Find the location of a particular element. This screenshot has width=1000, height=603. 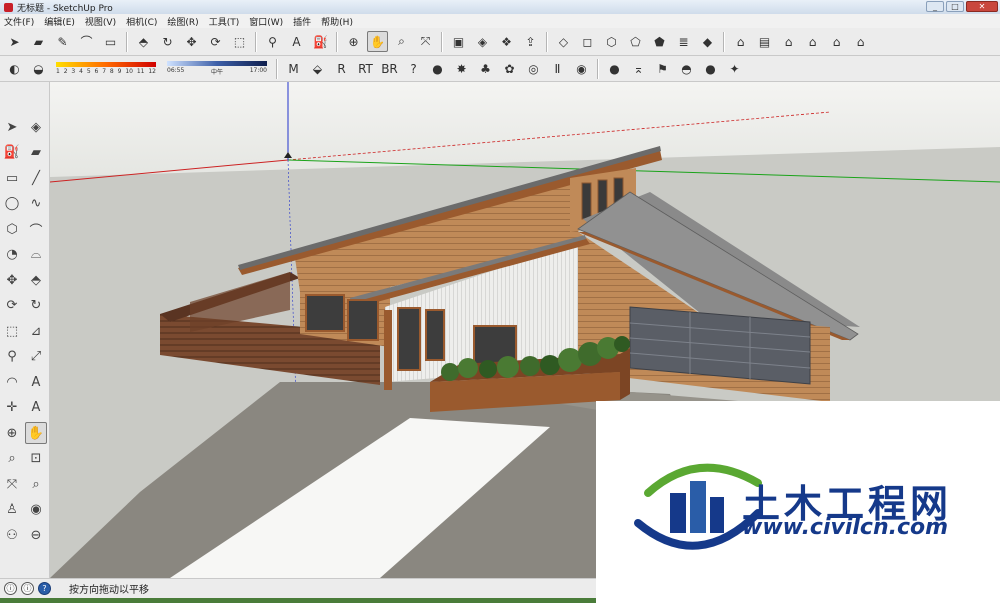

hidden-line-icon: ⬠ is located at coordinates (635, 41).